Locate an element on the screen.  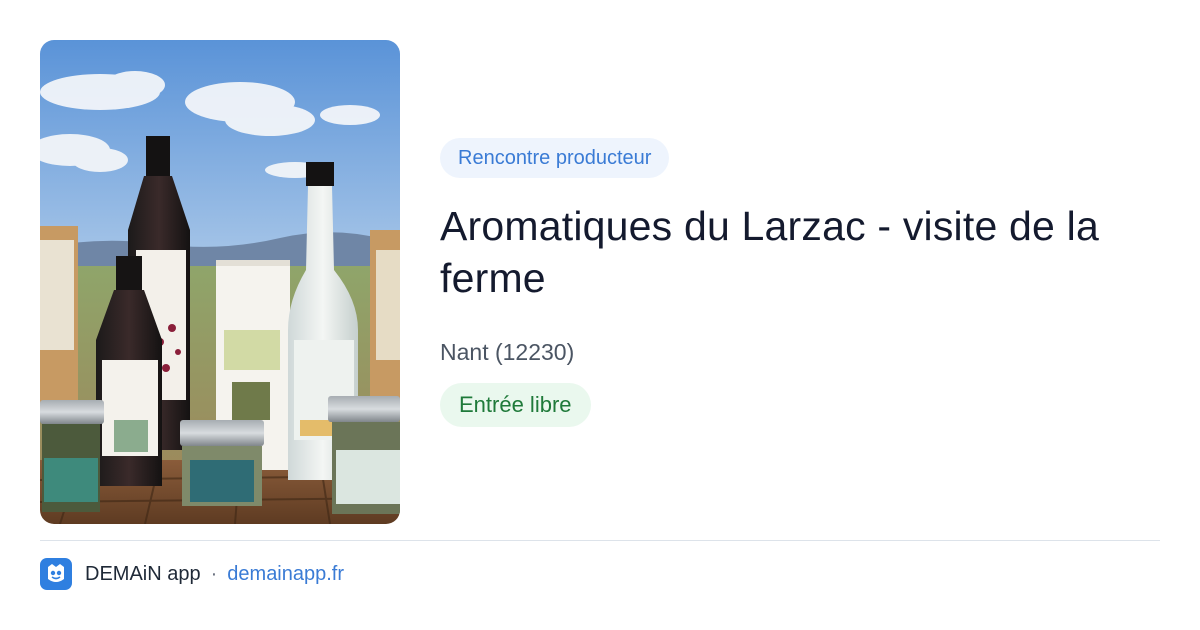
footer: DEMAiN app · demainapp.fr is located at coordinates (192, 574).